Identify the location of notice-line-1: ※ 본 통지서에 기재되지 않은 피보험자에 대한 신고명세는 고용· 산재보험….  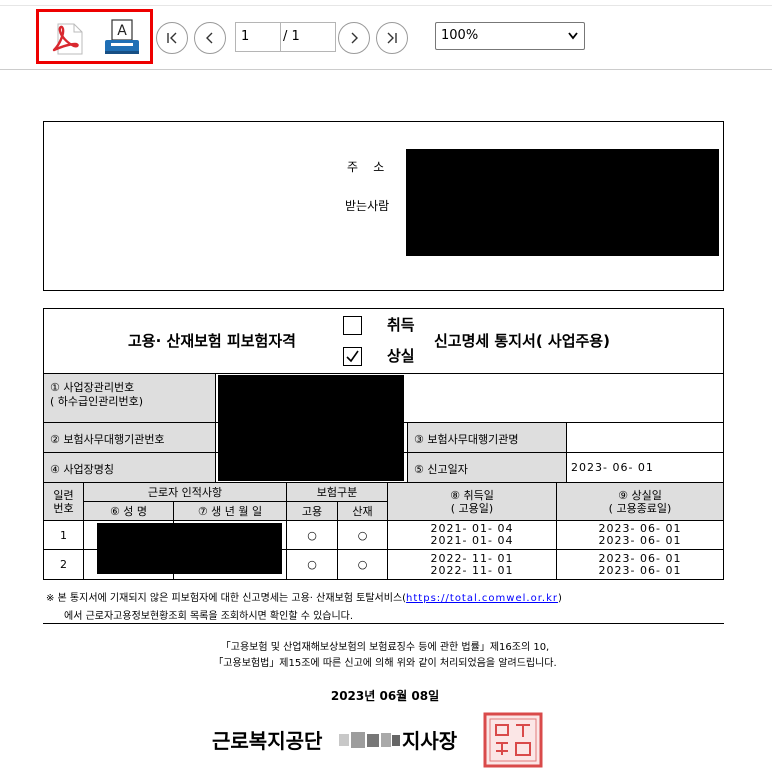
(386, 596).